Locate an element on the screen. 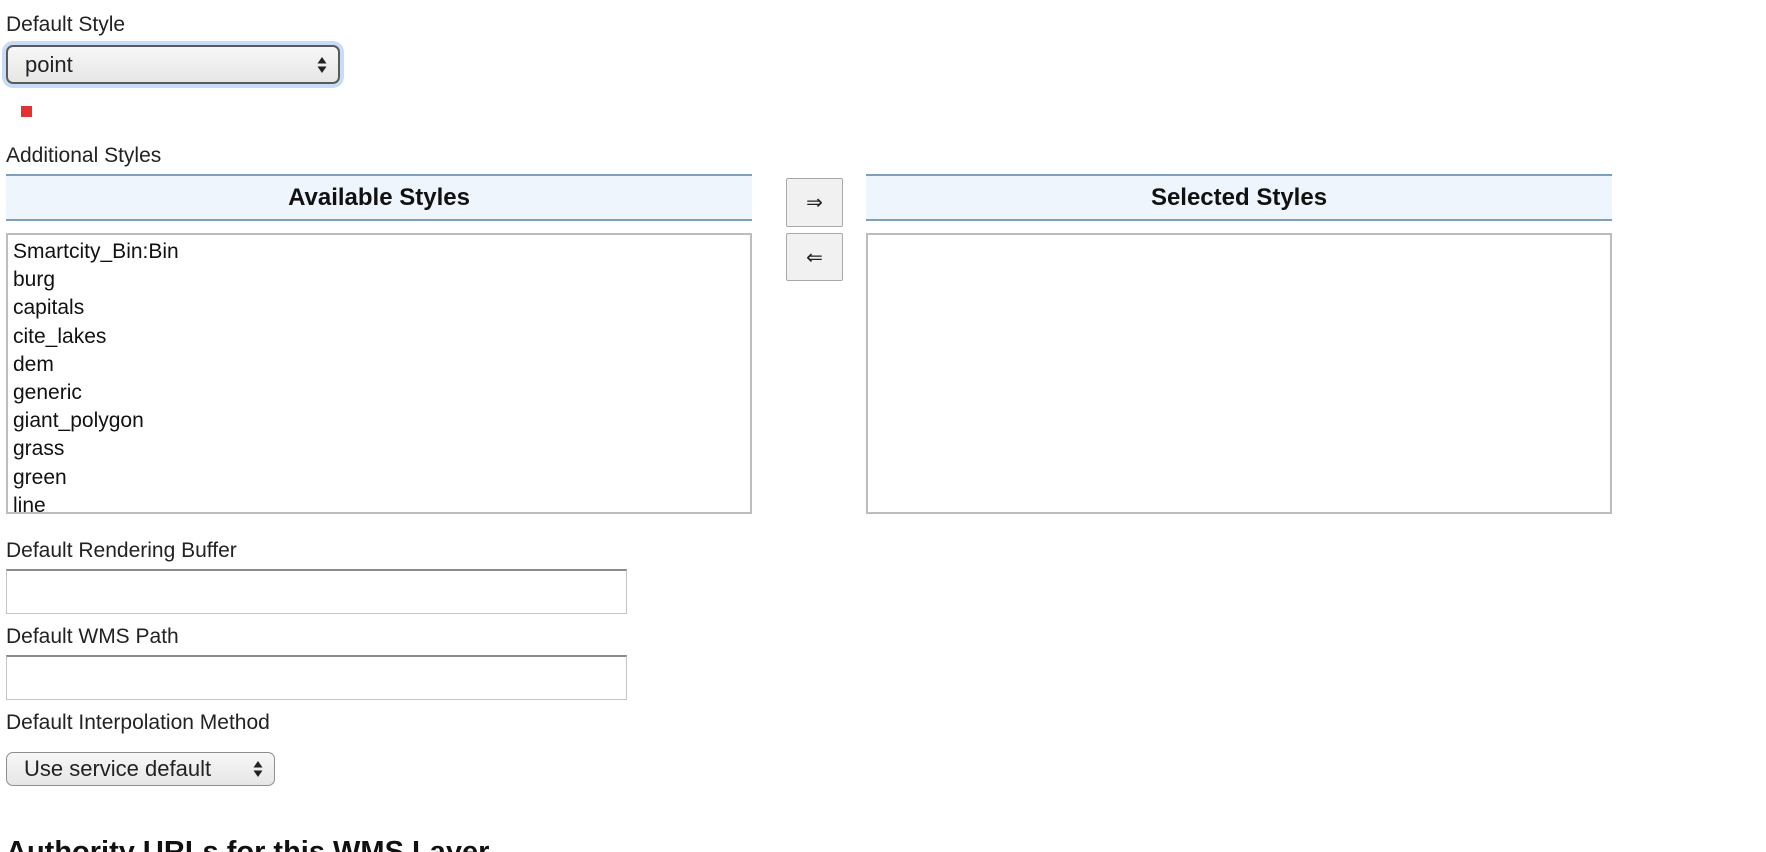  error-marker-icon is located at coordinates (26, 111).